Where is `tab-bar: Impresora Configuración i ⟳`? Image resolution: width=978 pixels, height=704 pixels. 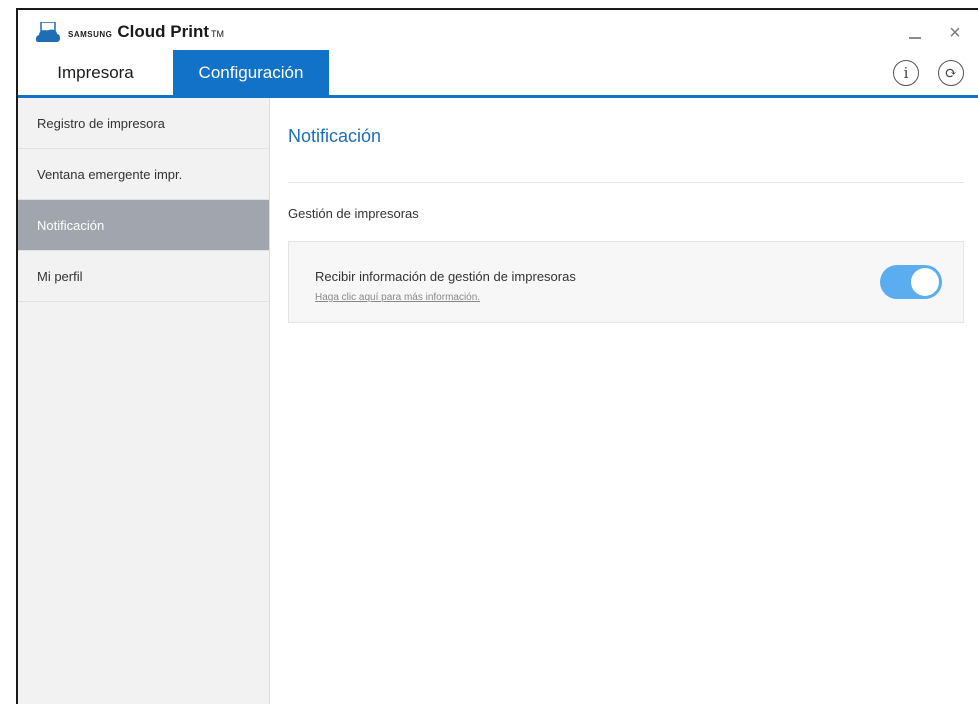 tab-bar: Impresora Configuración i ⟳ is located at coordinates (498, 74).